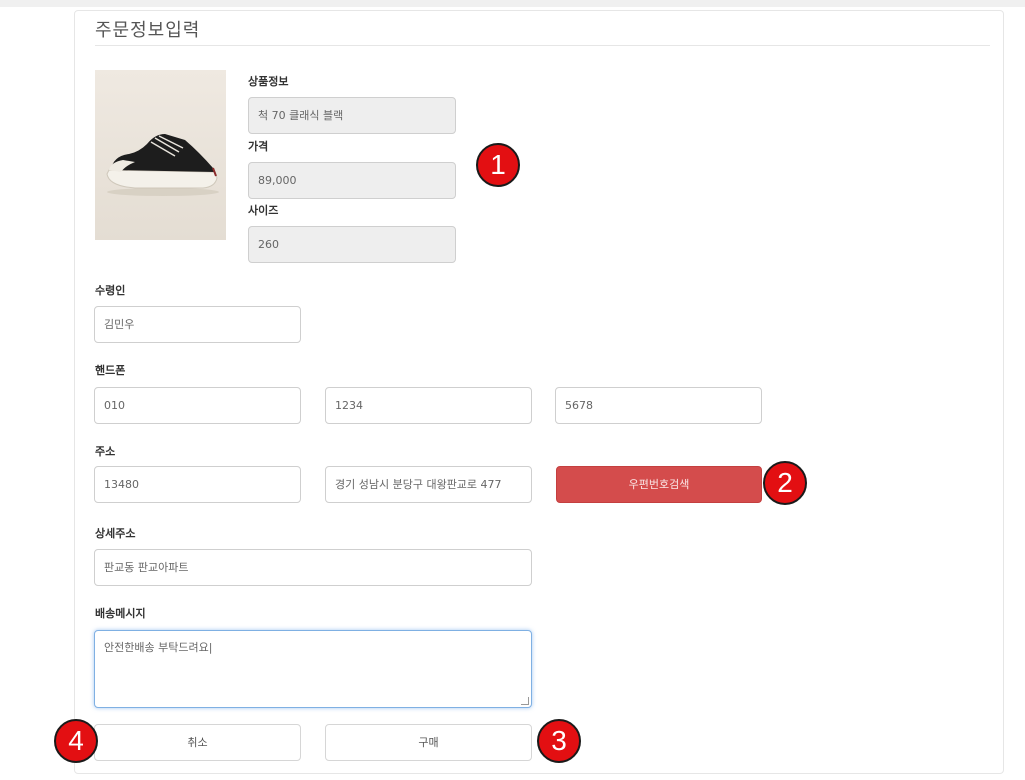 Image resolution: width=1025 pixels, height=780 pixels. I want to click on product-image, so click(160, 155).